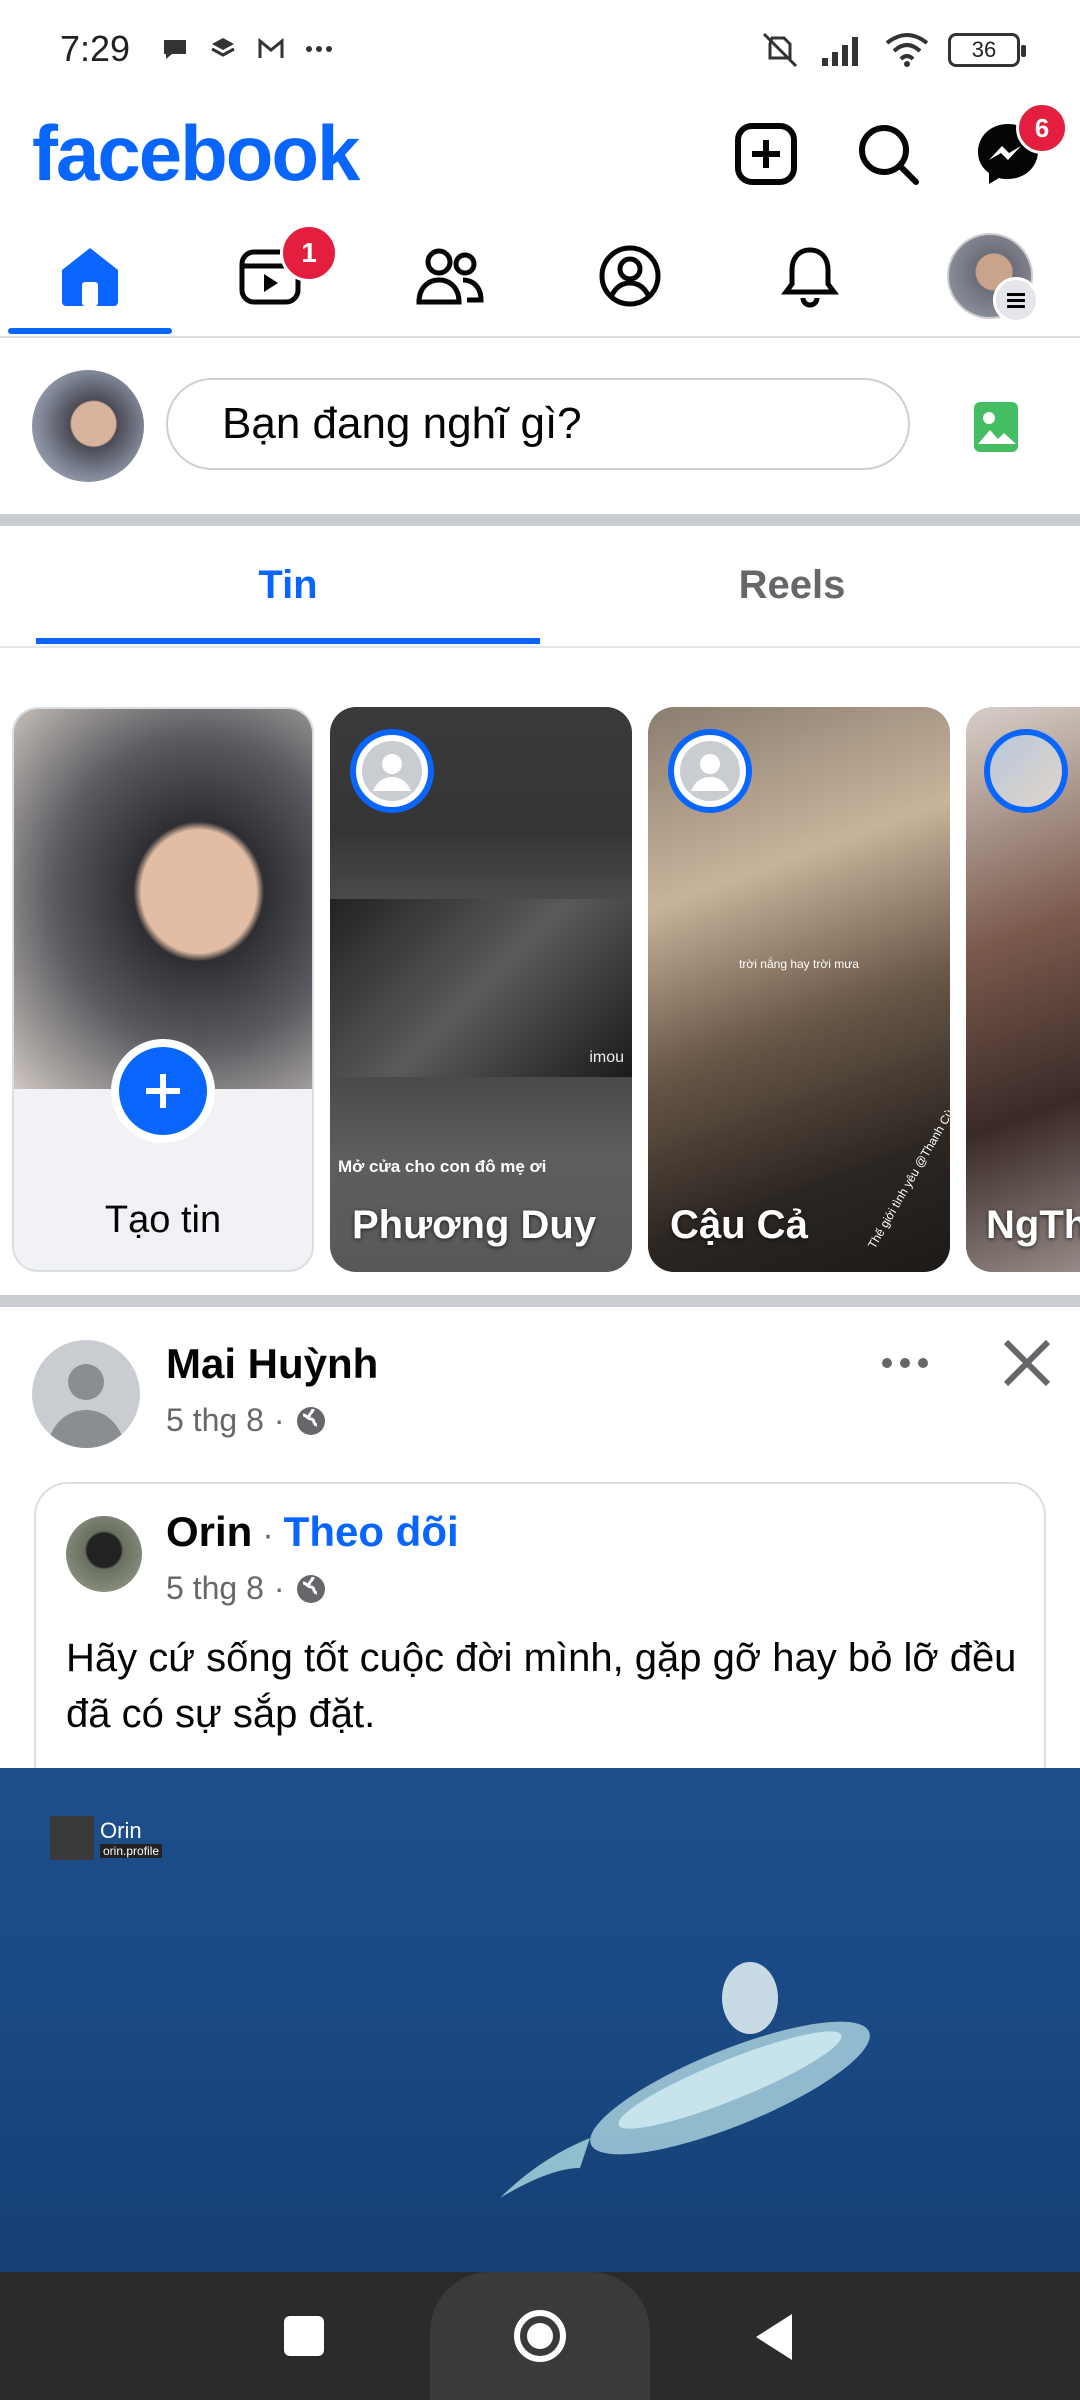  I want to click on system-navigation-bar, so click(540, 2336).